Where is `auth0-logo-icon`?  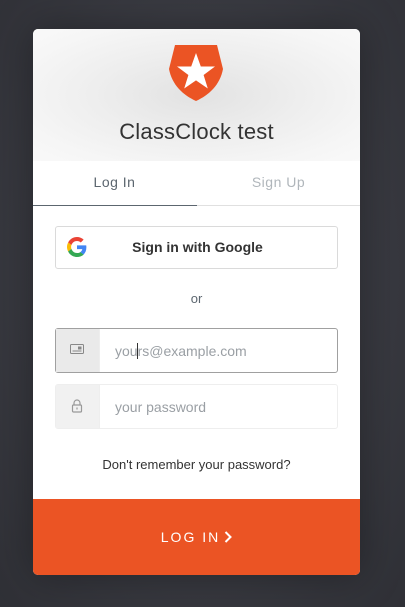 auth0-logo-icon is located at coordinates (196, 73).